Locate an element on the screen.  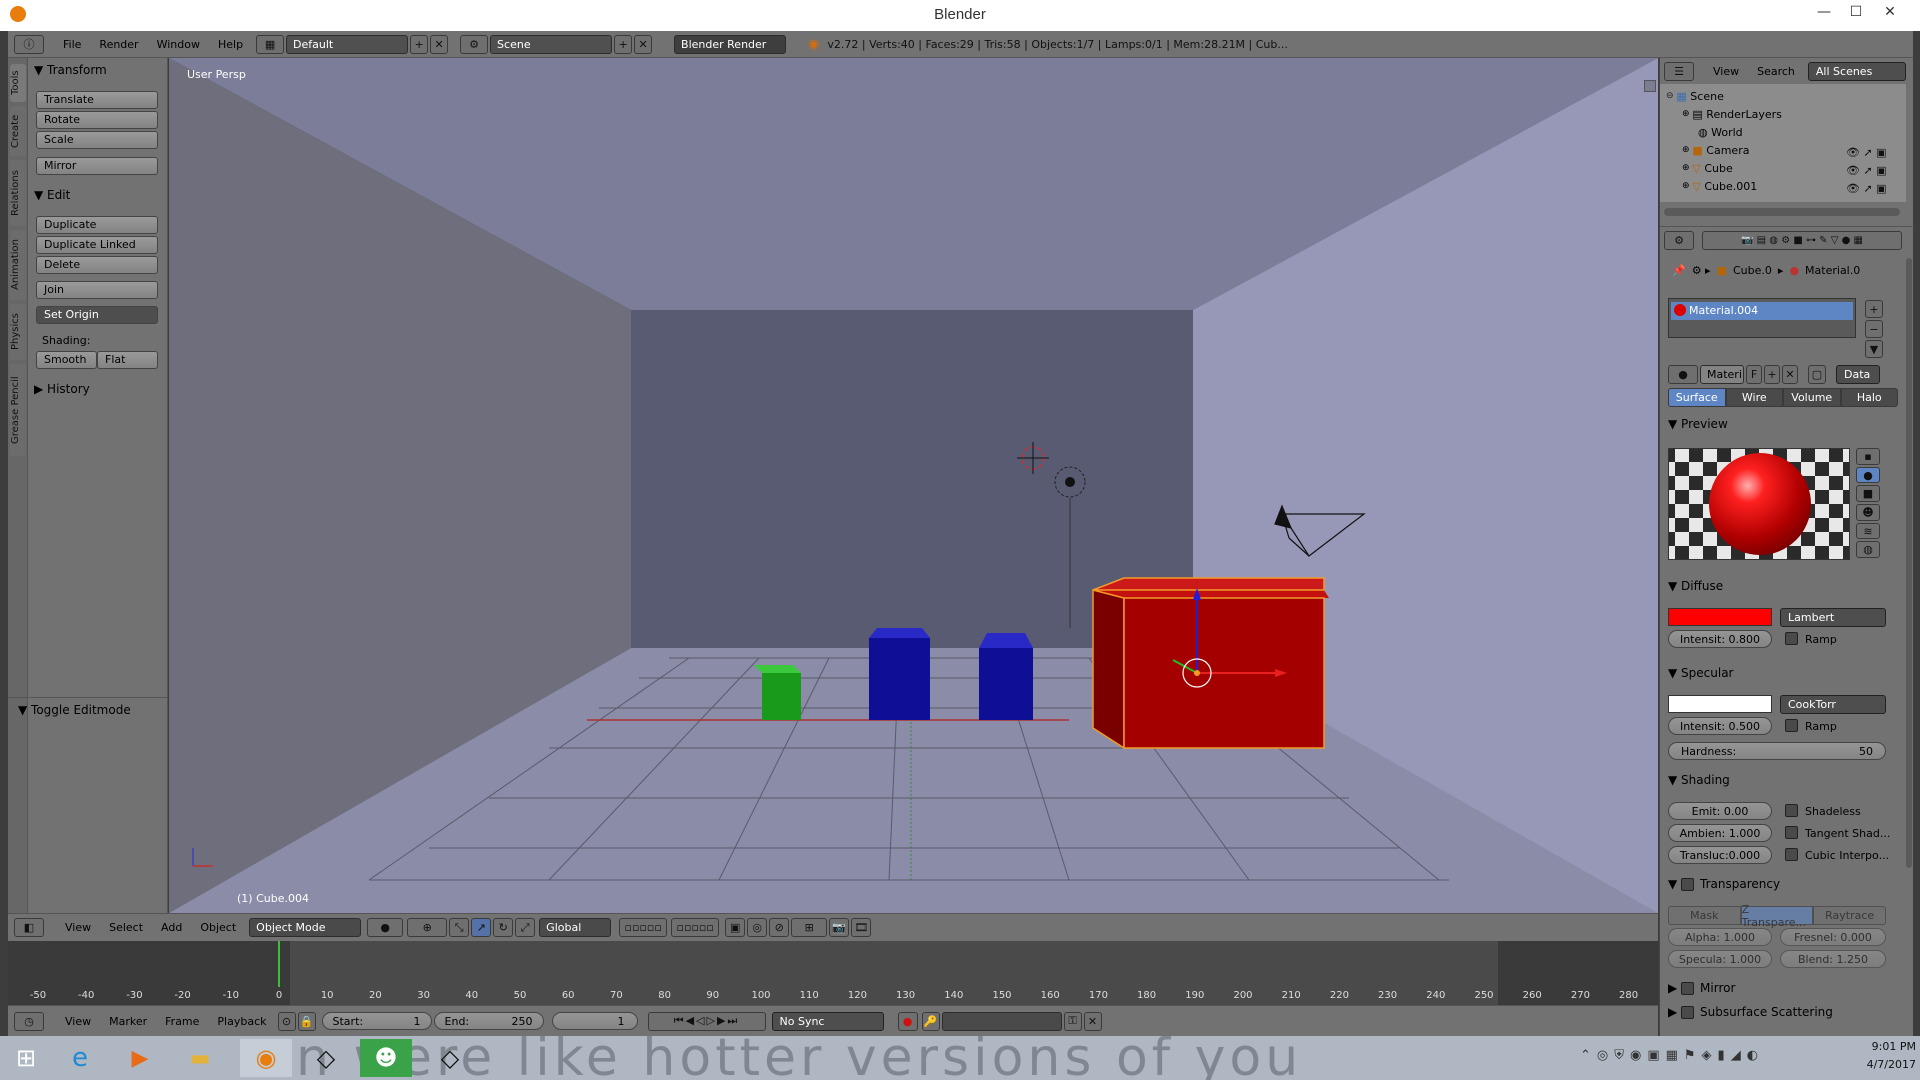
opengl-render-icon: 📷 is located at coordinates (839, 927).